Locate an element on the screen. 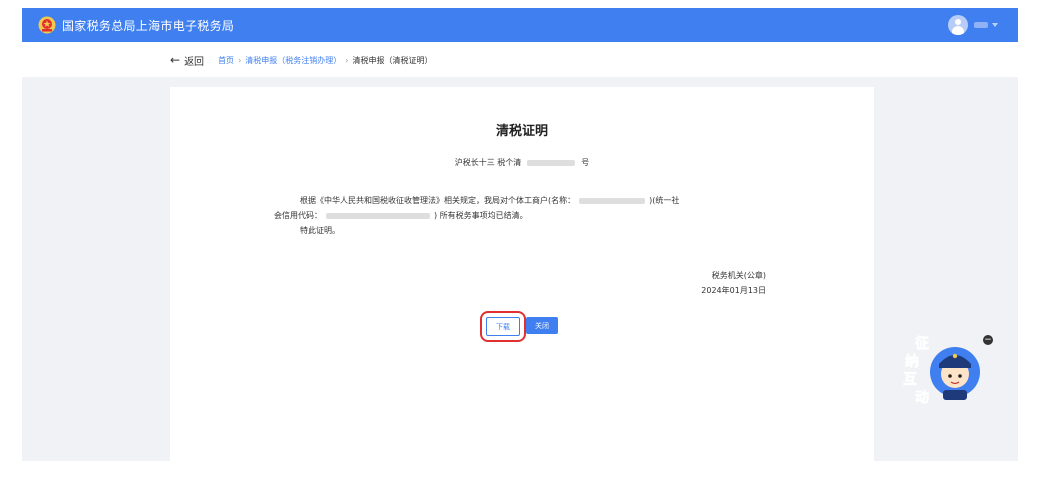  body-line-3: 特此证明。 is located at coordinates (320, 230).